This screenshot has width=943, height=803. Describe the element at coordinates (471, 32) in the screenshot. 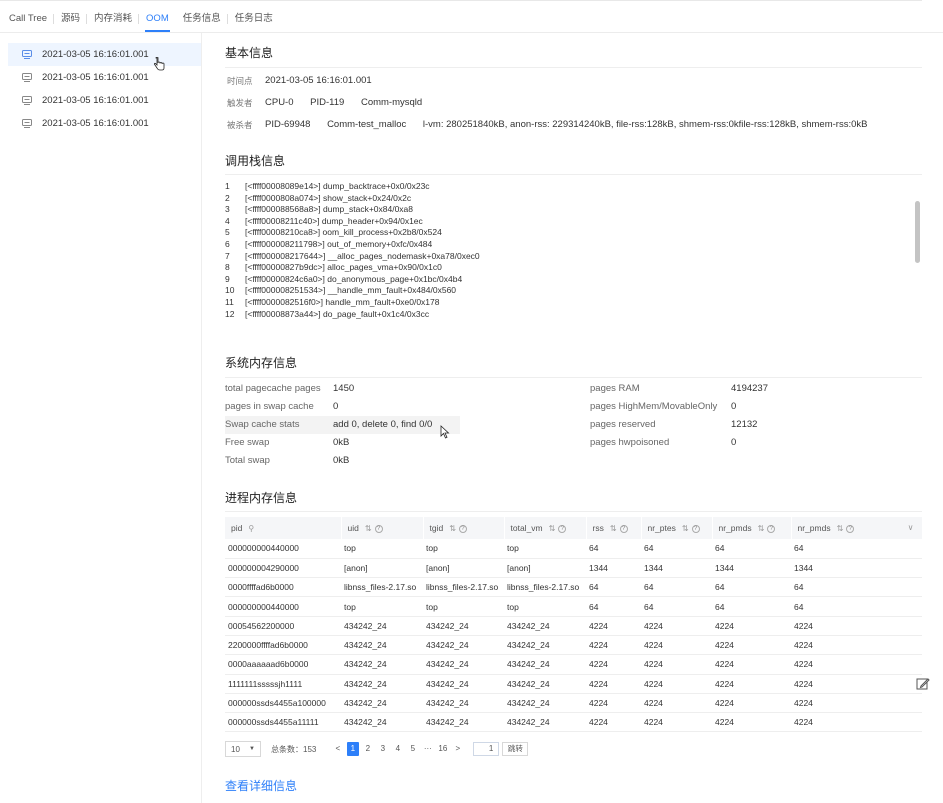

I see `tabs-divider` at that location.